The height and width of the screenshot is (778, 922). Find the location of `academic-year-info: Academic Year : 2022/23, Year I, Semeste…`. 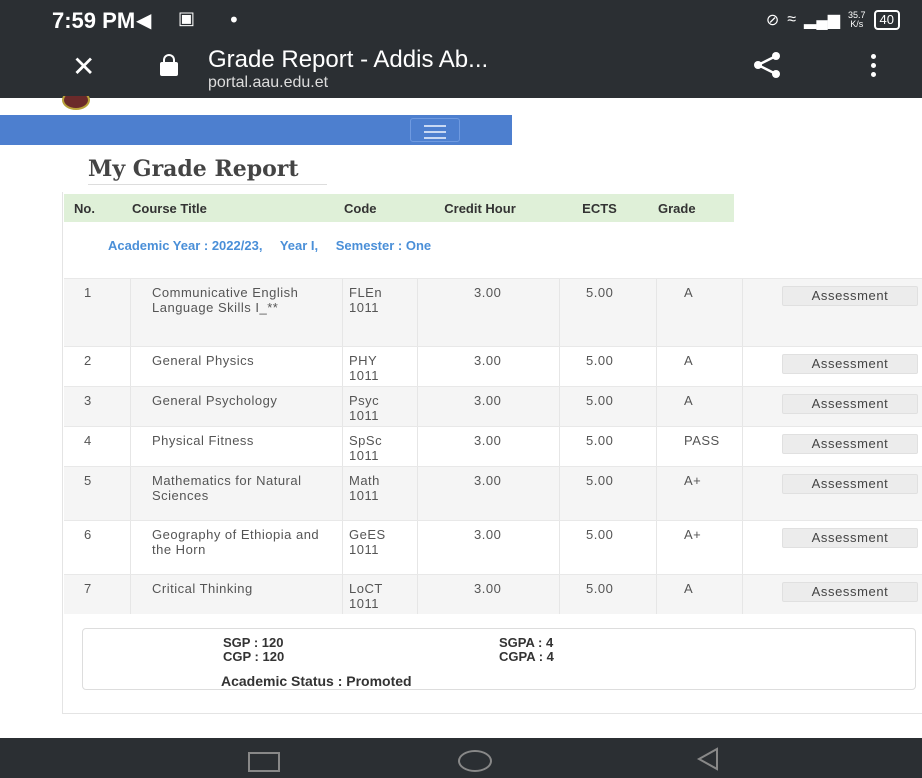

academic-year-info: Academic Year : 2022/23, Year I, Semeste… is located at coordinates (276, 245).